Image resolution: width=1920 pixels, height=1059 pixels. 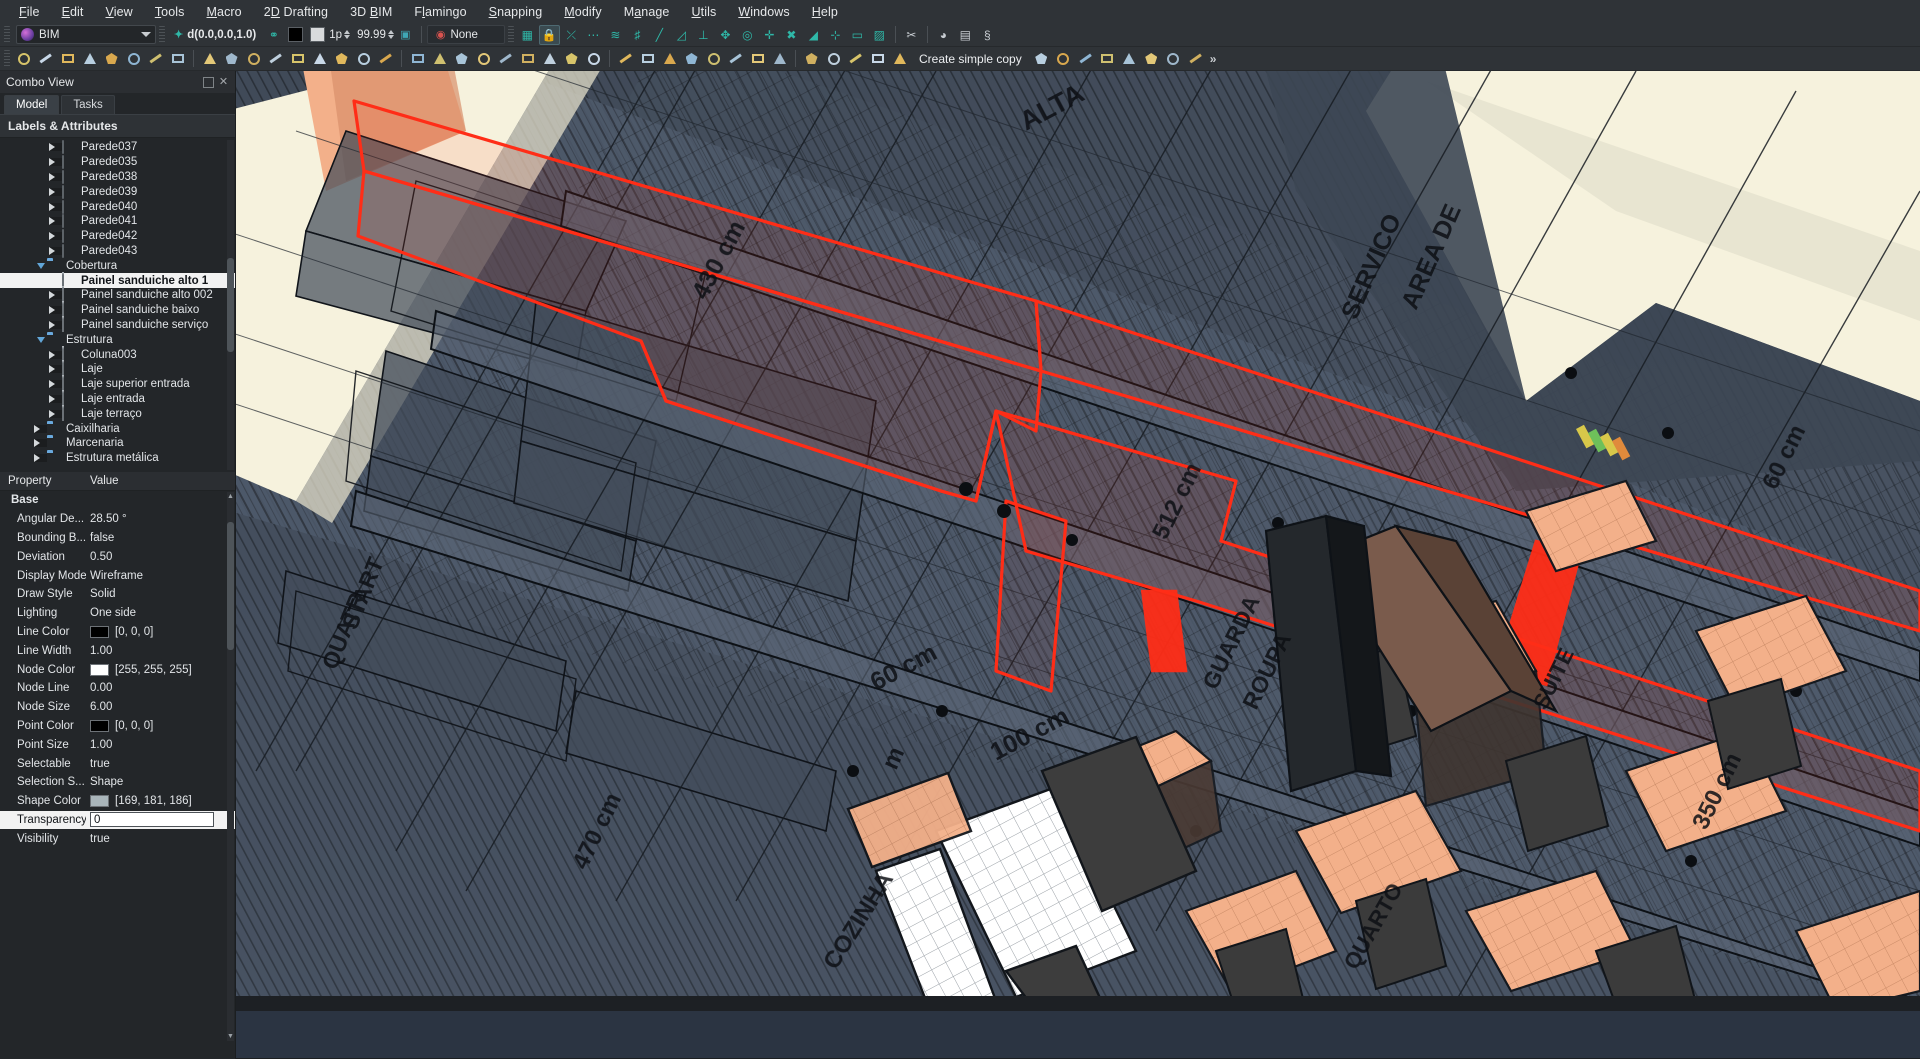 I want to click on menu-item-tools: Tools, so click(x=170, y=12).